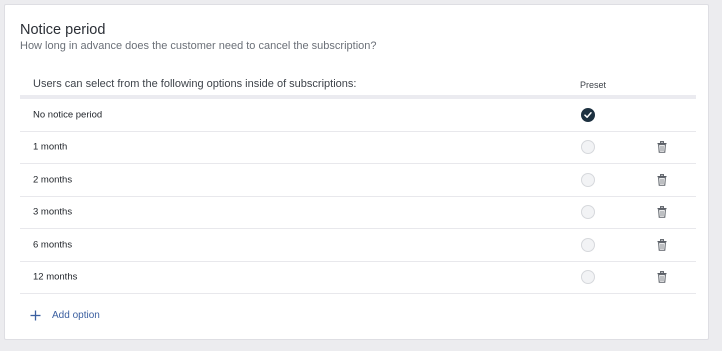 This screenshot has height=351, width=722. What do you see at coordinates (63, 30) in the screenshot?
I see `section-title: Notice period` at bounding box center [63, 30].